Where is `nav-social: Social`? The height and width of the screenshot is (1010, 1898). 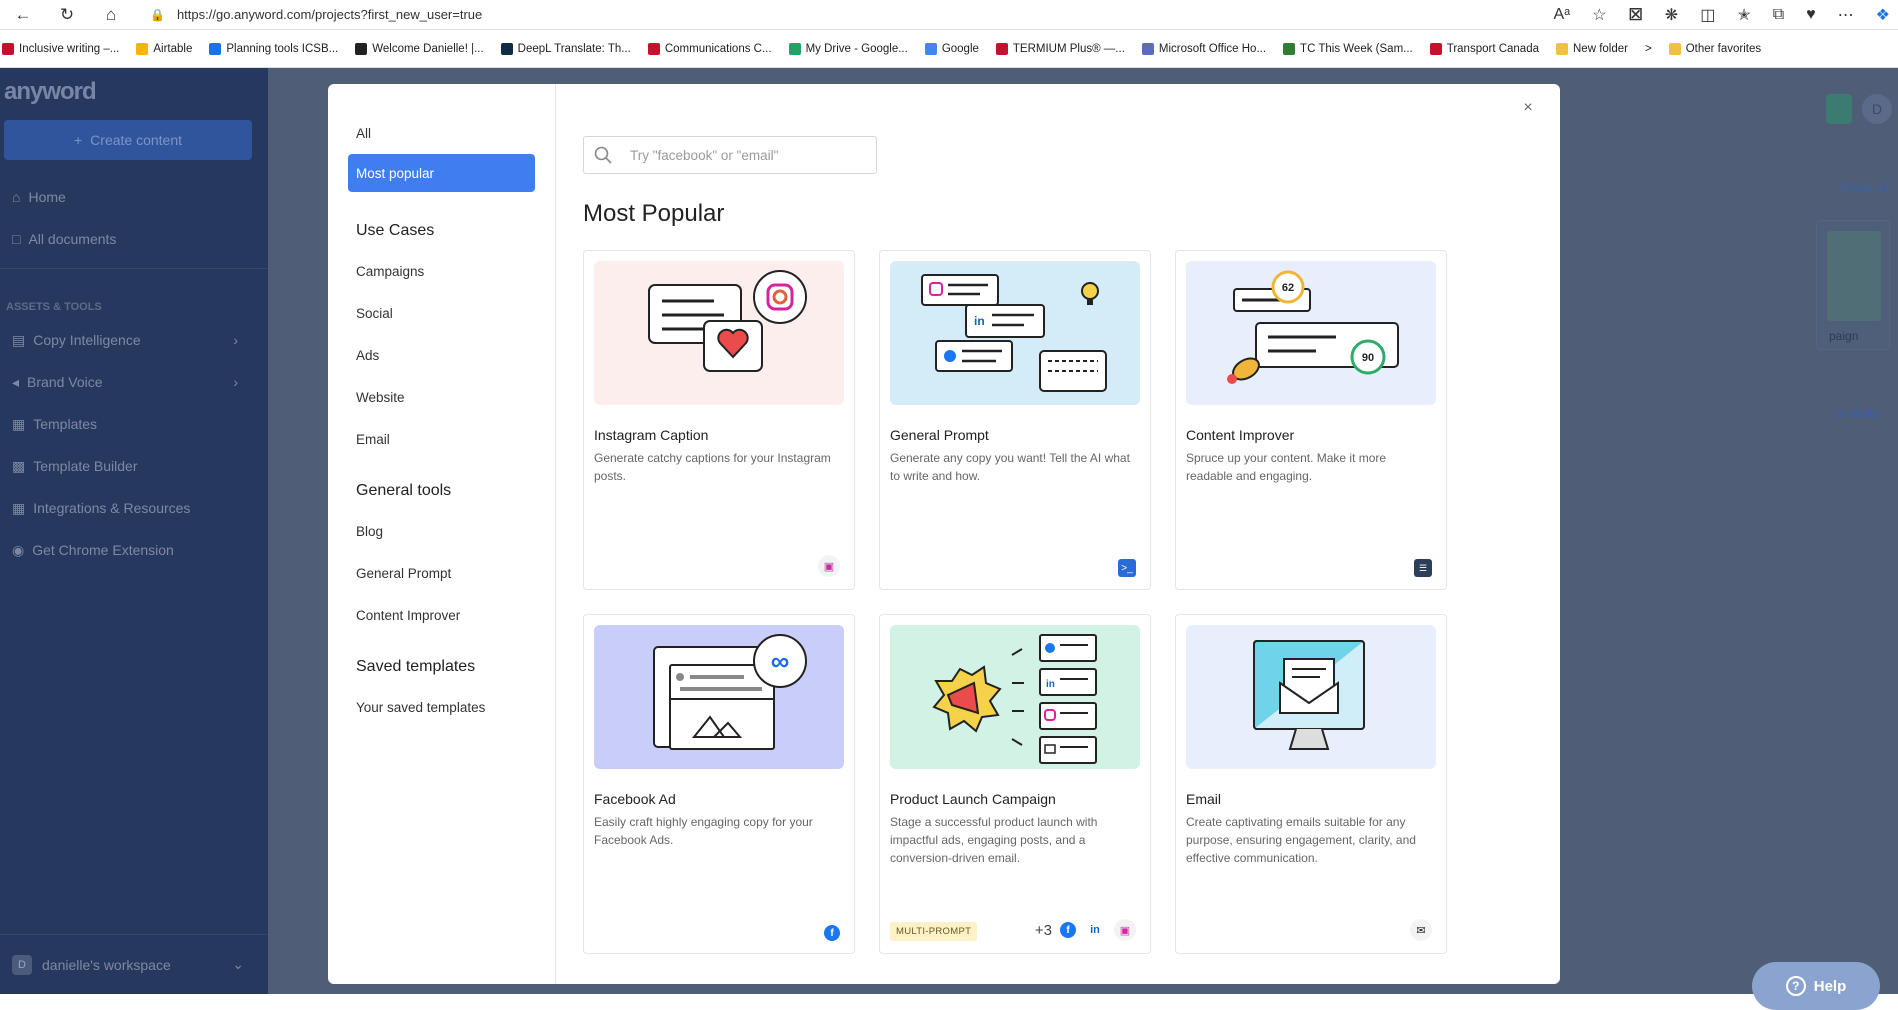 nav-social: Social is located at coordinates (441, 313).